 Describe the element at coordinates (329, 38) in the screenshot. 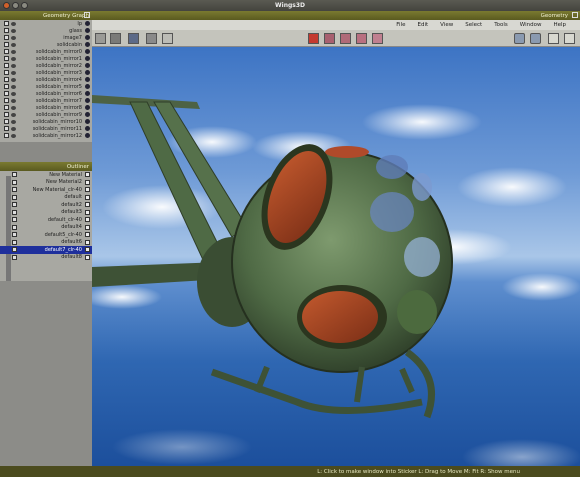

I see `wireframe-cube-icon` at that location.